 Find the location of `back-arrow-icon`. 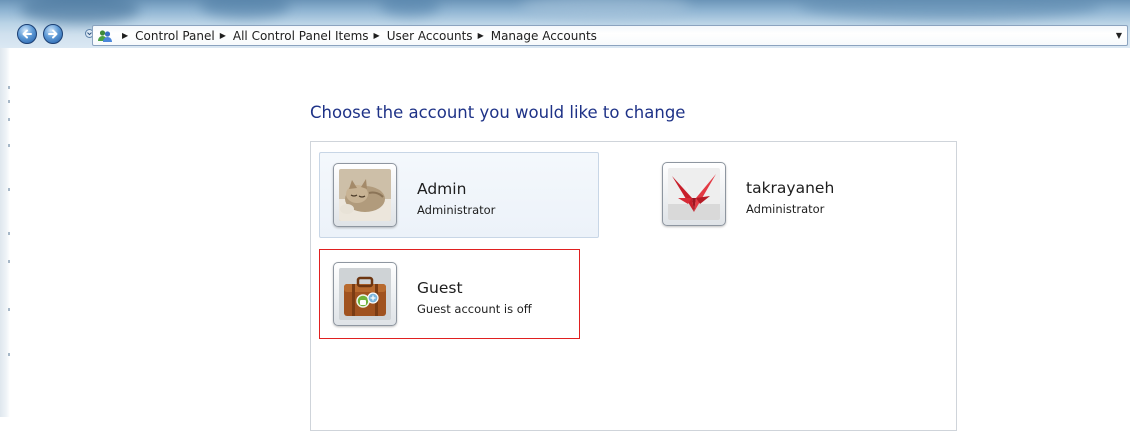

back-arrow-icon is located at coordinates (27, 34).